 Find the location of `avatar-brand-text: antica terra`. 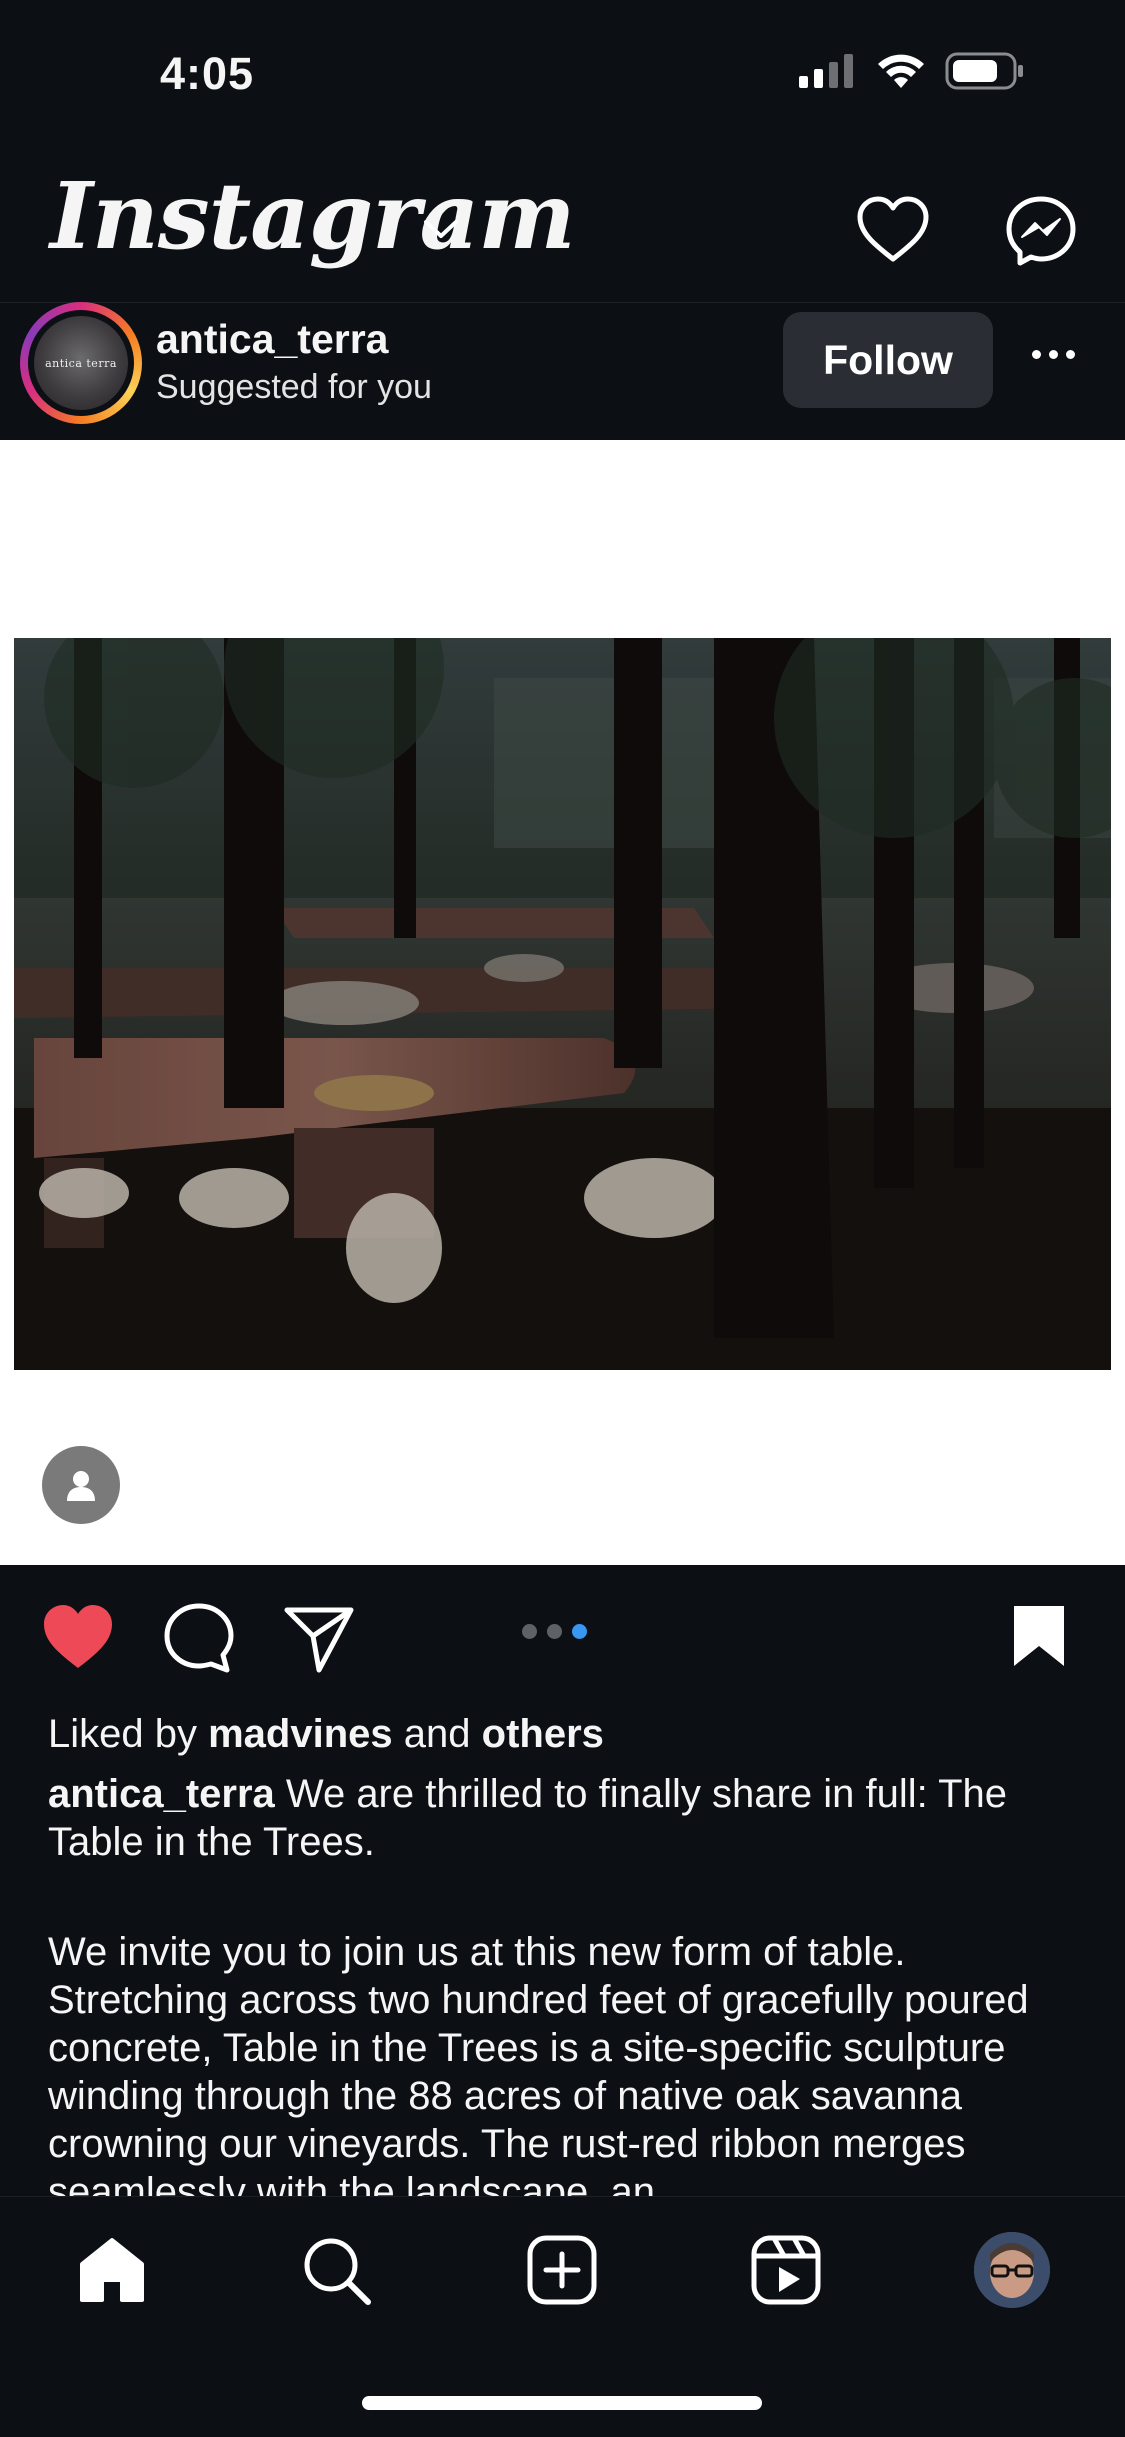

avatar-brand-text: antica terra is located at coordinates (81, 363).